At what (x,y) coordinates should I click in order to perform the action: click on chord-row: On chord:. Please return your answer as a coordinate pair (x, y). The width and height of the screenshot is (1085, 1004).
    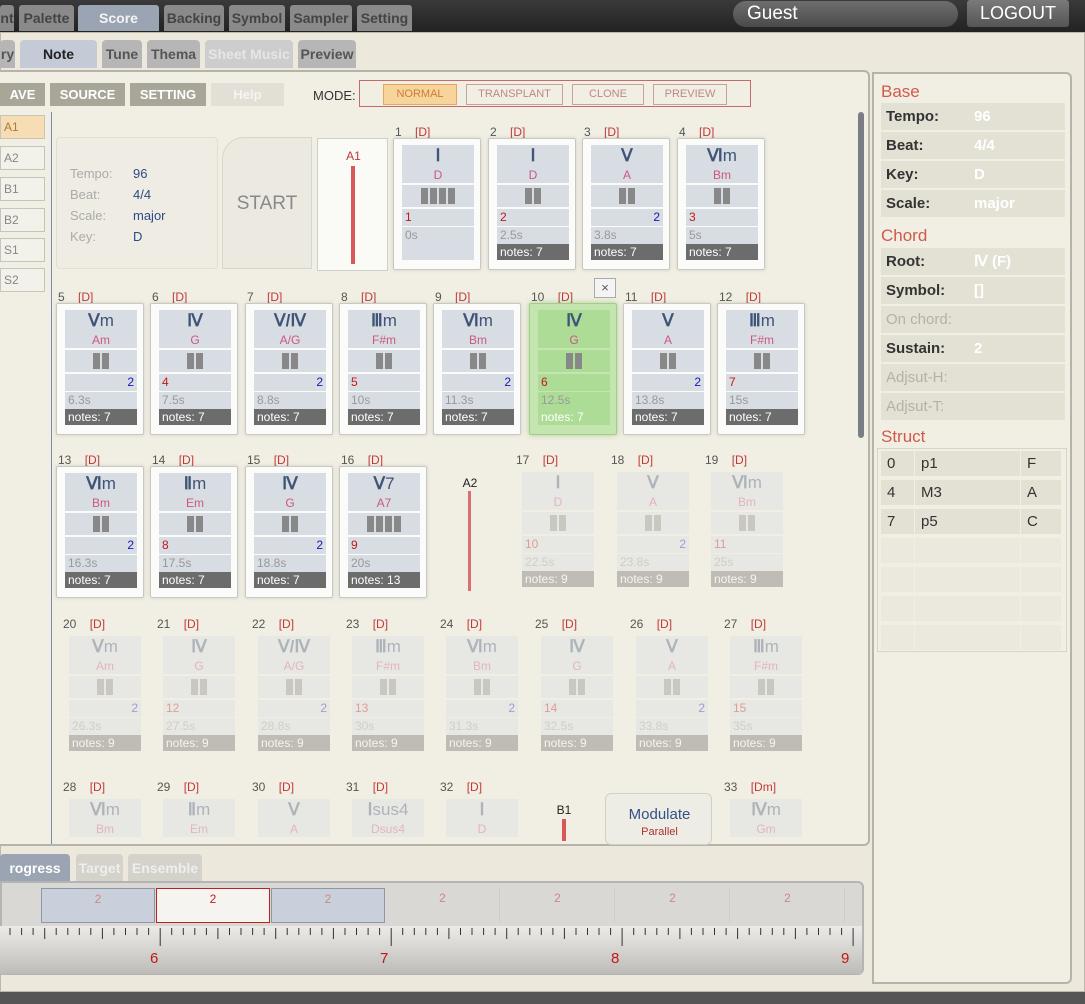
    Looking at the image, I should click on (973, 320).